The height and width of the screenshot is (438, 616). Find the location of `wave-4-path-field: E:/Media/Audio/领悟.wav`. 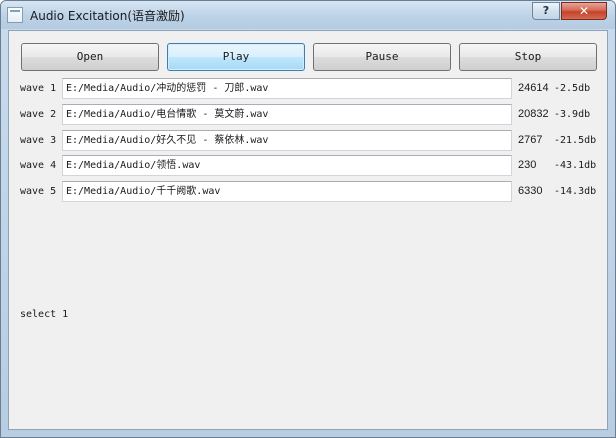

wave-4-path-field: E:/Media/Audio/领悟.wav is located at coordinates (287, 165).